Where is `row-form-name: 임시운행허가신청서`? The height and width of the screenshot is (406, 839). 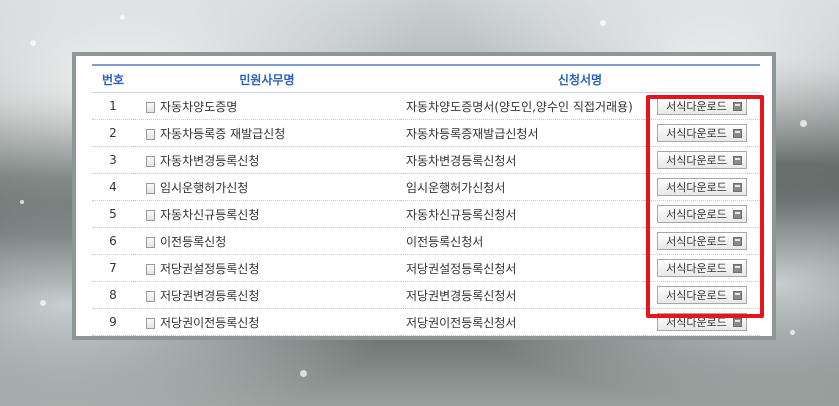 row-form-name: 임시운행허가신청서 is located at coordinates (522, 187).